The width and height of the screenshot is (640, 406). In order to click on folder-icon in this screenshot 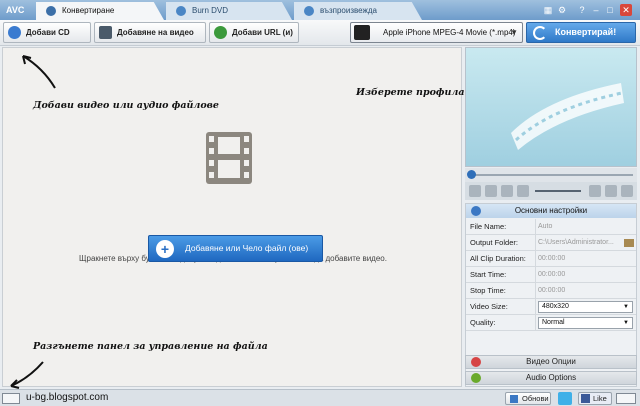, I will do `click(629, 243)`.